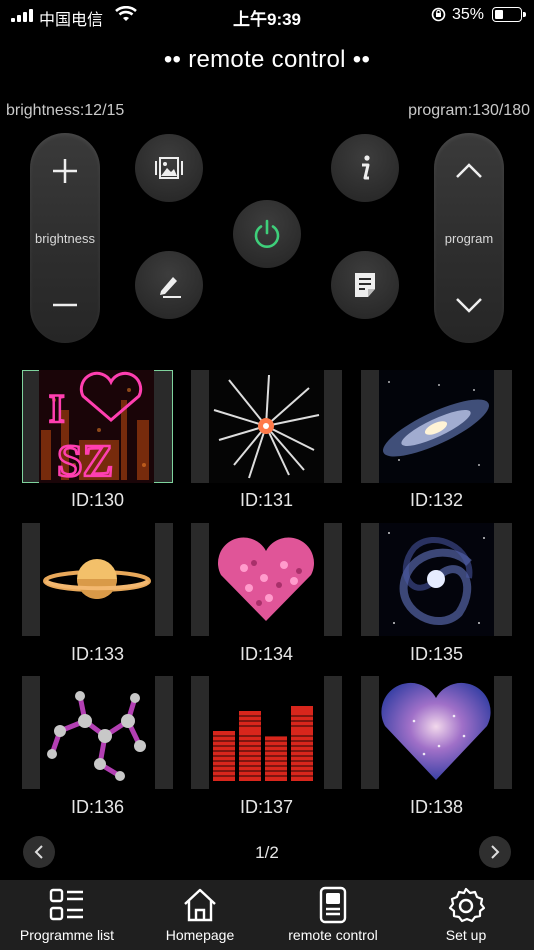 This screenshot has height=950, width=534. What do you see at coordinates (57, 408) in the screenshot?
I see `svg-text: I` at bounding box center [57, 408].